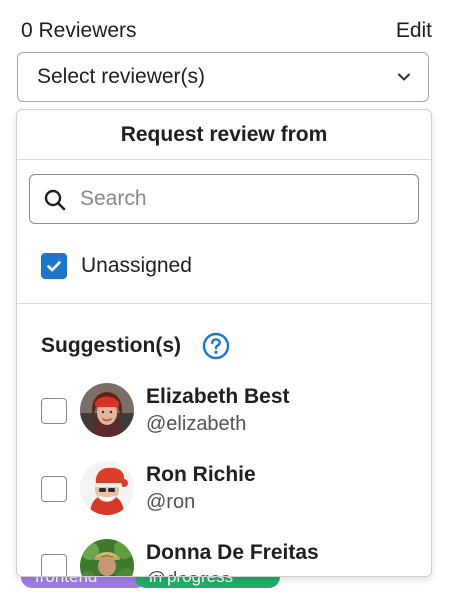  Describe the element at coordinates (171, 502) in the screenshot. I see `user-handle: @ron` at that location.